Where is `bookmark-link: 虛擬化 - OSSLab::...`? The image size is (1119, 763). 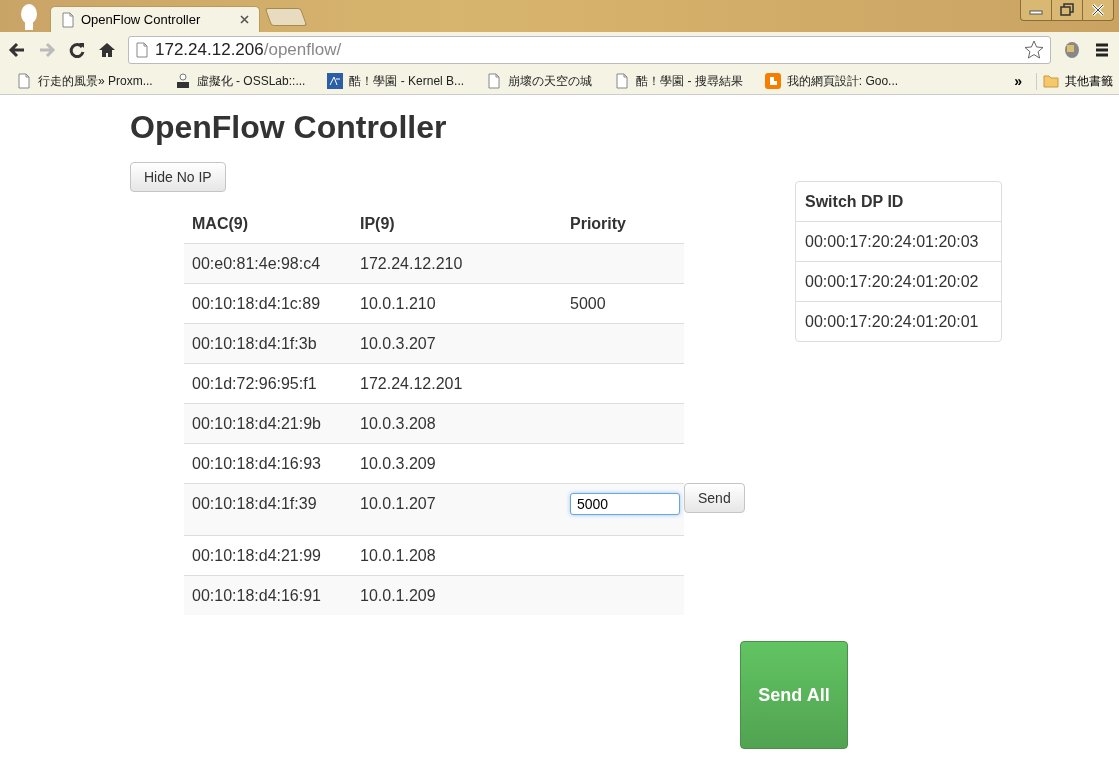 bookmark-link: 虛擬化 - OSSLab::... is located at coordinates (251, 81).